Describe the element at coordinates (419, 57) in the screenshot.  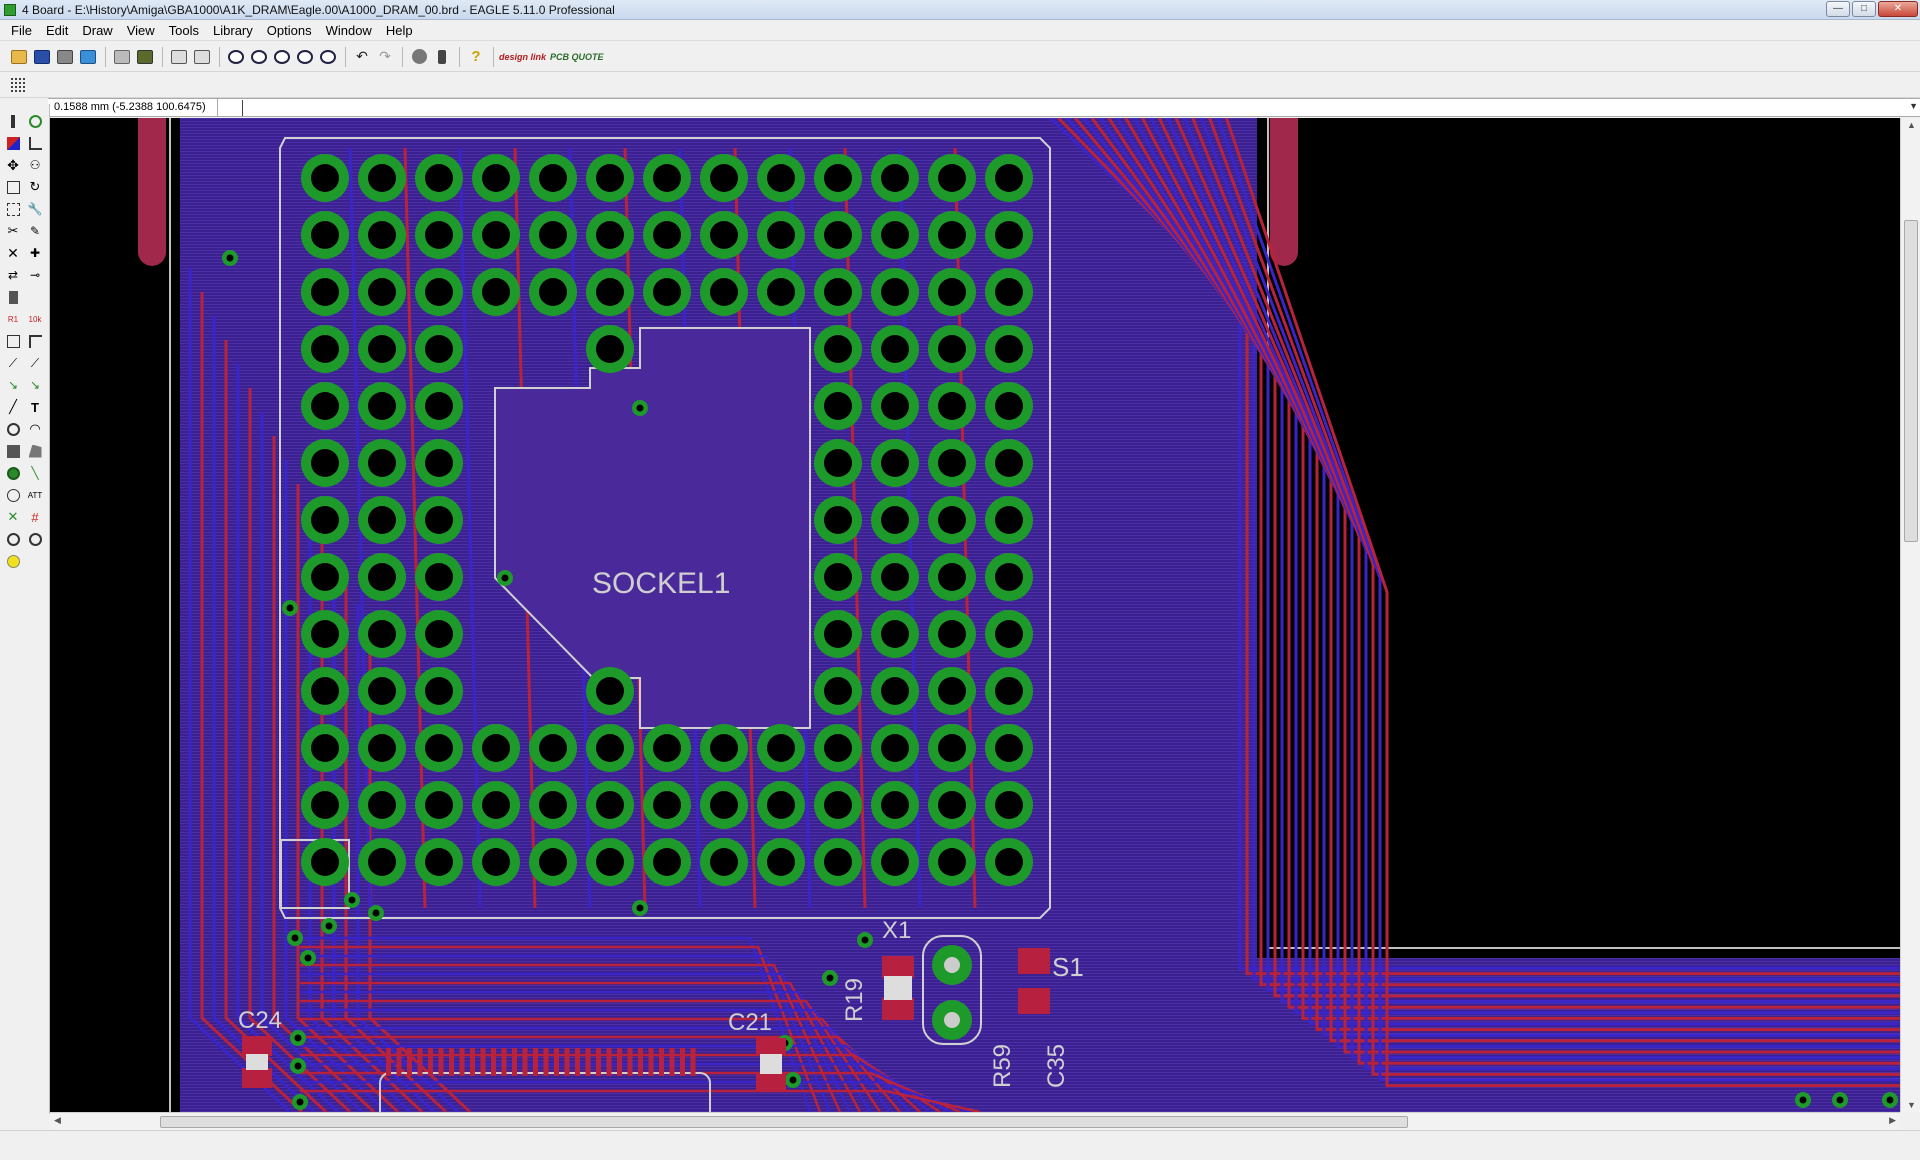
I see `stop-icon` at that location.